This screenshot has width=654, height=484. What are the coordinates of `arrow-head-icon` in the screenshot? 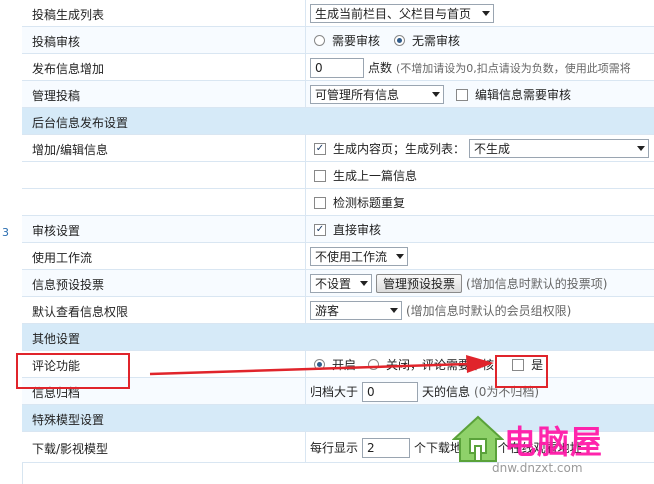 It's located at (480, 364).